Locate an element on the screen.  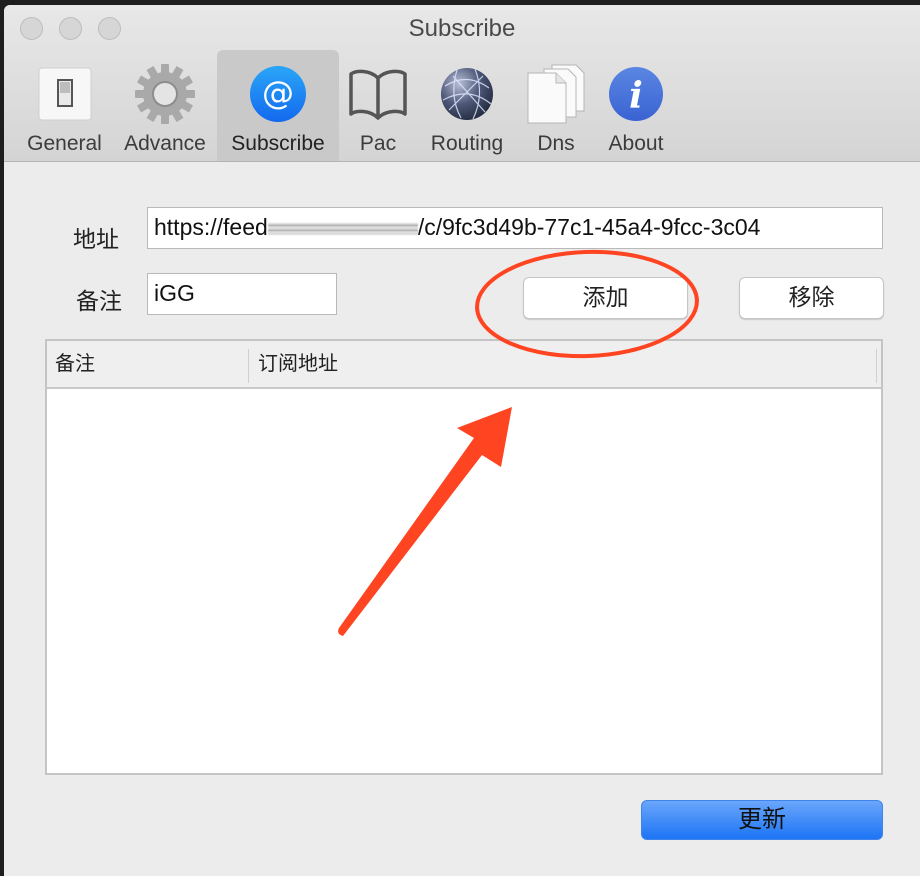
update-button: 更新 is located at coordinates (762, 820).